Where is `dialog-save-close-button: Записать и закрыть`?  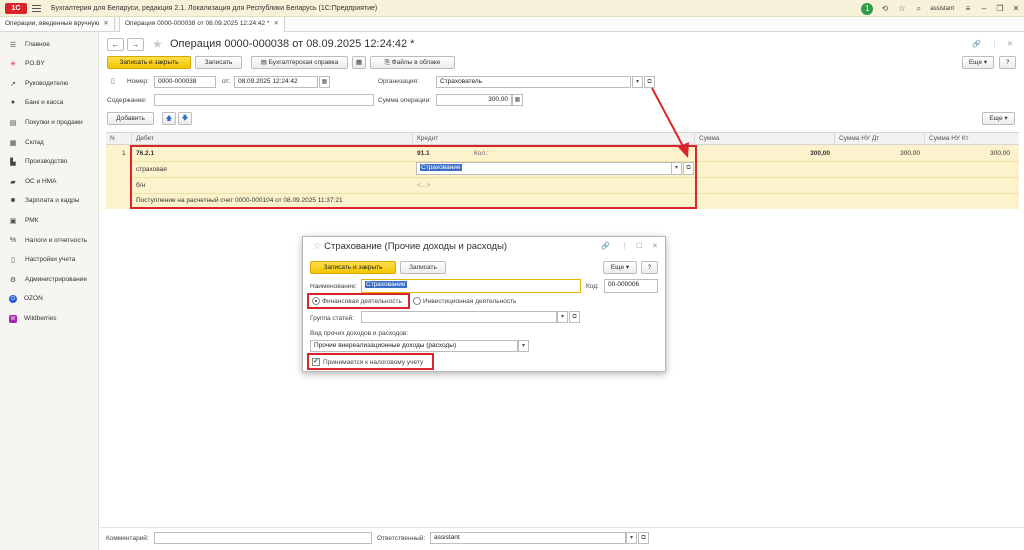 dialog-save-close-button: Записать и закрыть is located at coordinates (353, 267).